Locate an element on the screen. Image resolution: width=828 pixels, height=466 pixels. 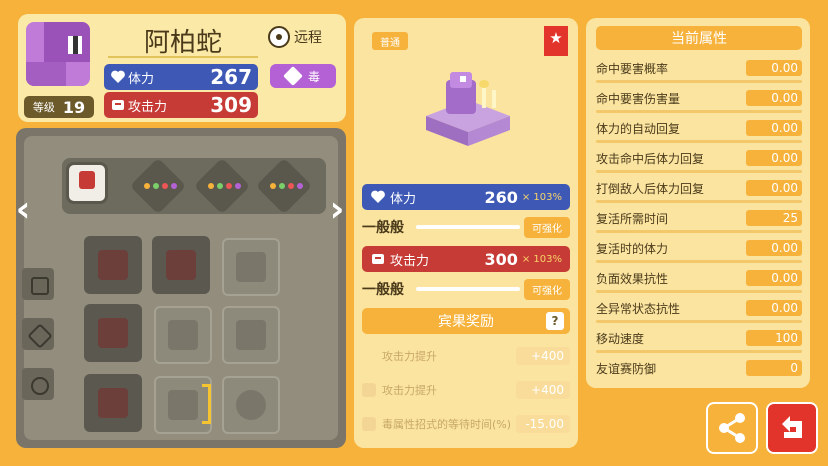
move-icon is located at coordinates (87, 180).